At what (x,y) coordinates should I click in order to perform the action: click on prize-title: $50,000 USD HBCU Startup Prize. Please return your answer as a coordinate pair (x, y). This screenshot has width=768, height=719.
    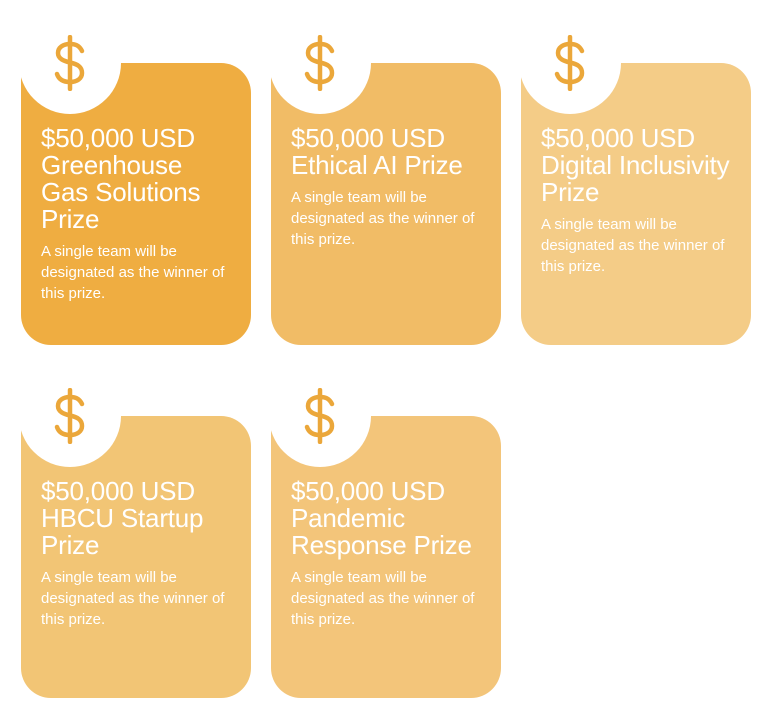
    Looking at the image, I should click on (122, 518).